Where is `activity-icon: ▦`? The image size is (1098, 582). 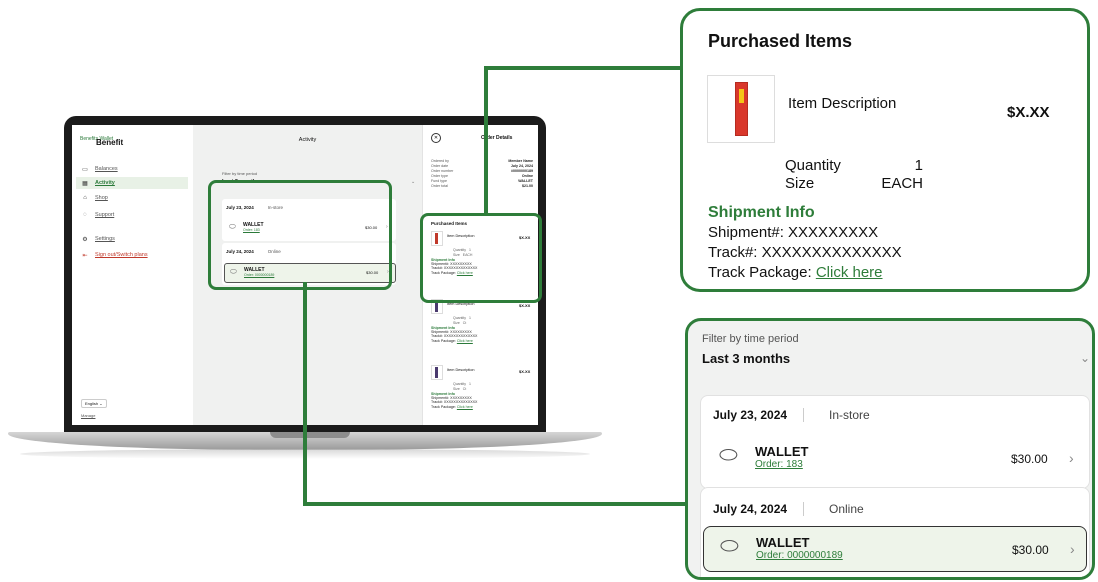 activity-icon: ▦ is located at coordinates (85, 183).